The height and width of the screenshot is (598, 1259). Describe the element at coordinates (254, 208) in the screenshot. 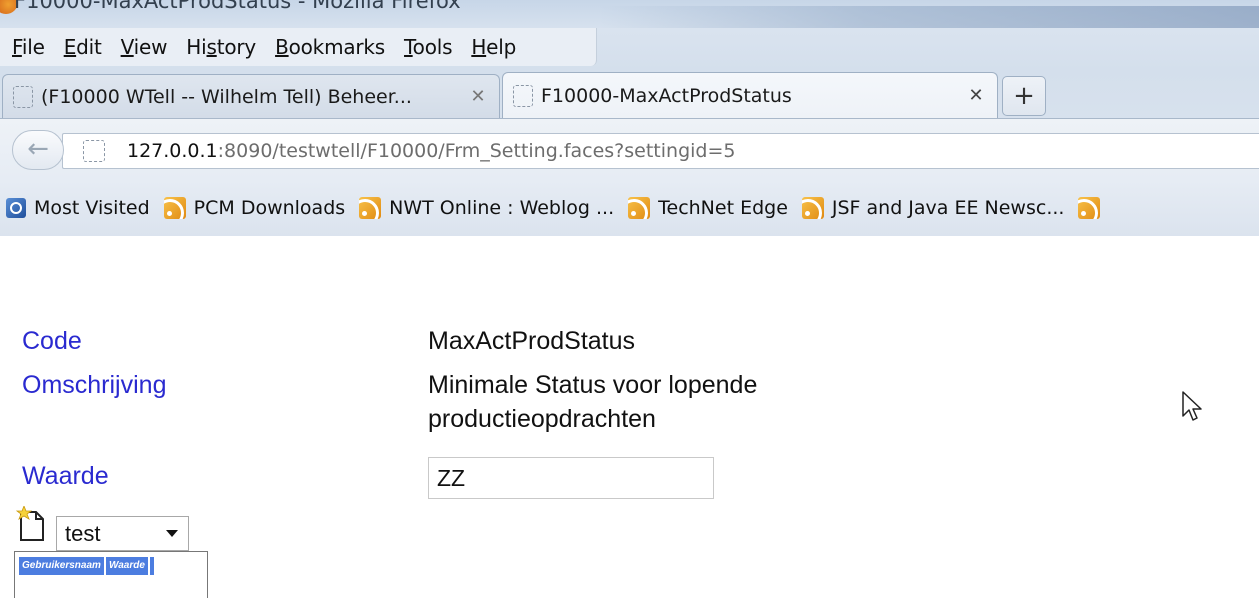

I see `bookmark-pcm-downloads: PCM Downloads` at that location.